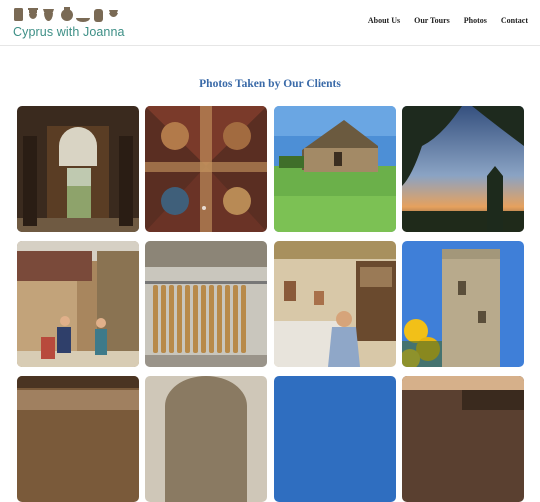  Describe the element at coordinates (514, 20) in the screenshot. I see `nav-contact: Contact` at that location.